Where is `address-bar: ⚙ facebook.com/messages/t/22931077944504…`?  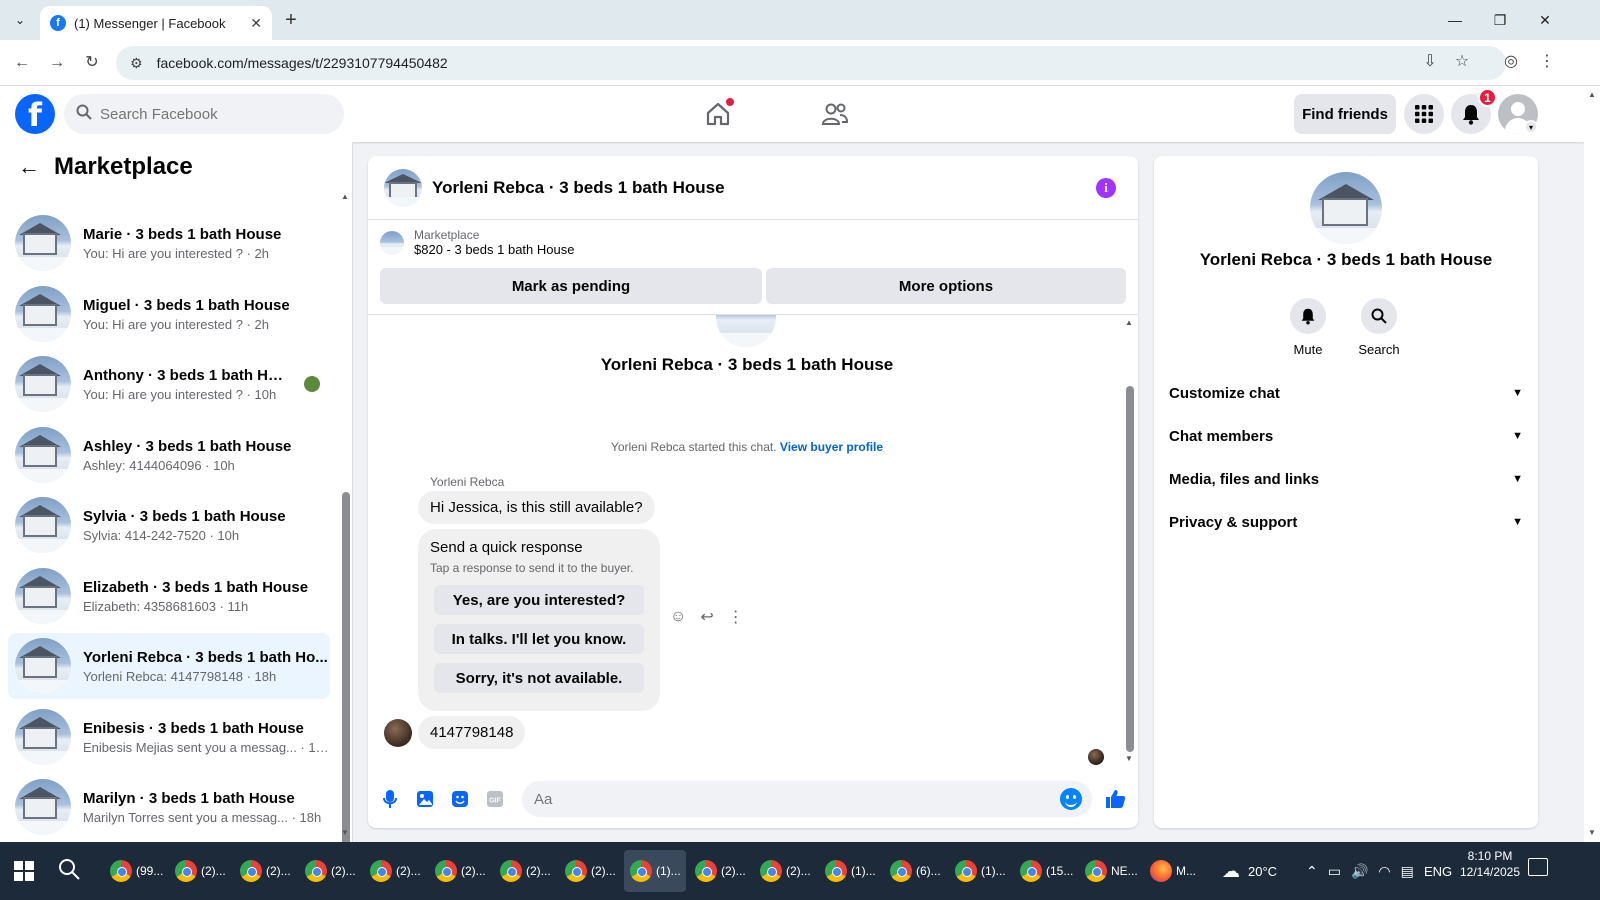 address-bar: ⚙ facebook.com/messages/t/22931077944504… is located at coordinates (811, 63).